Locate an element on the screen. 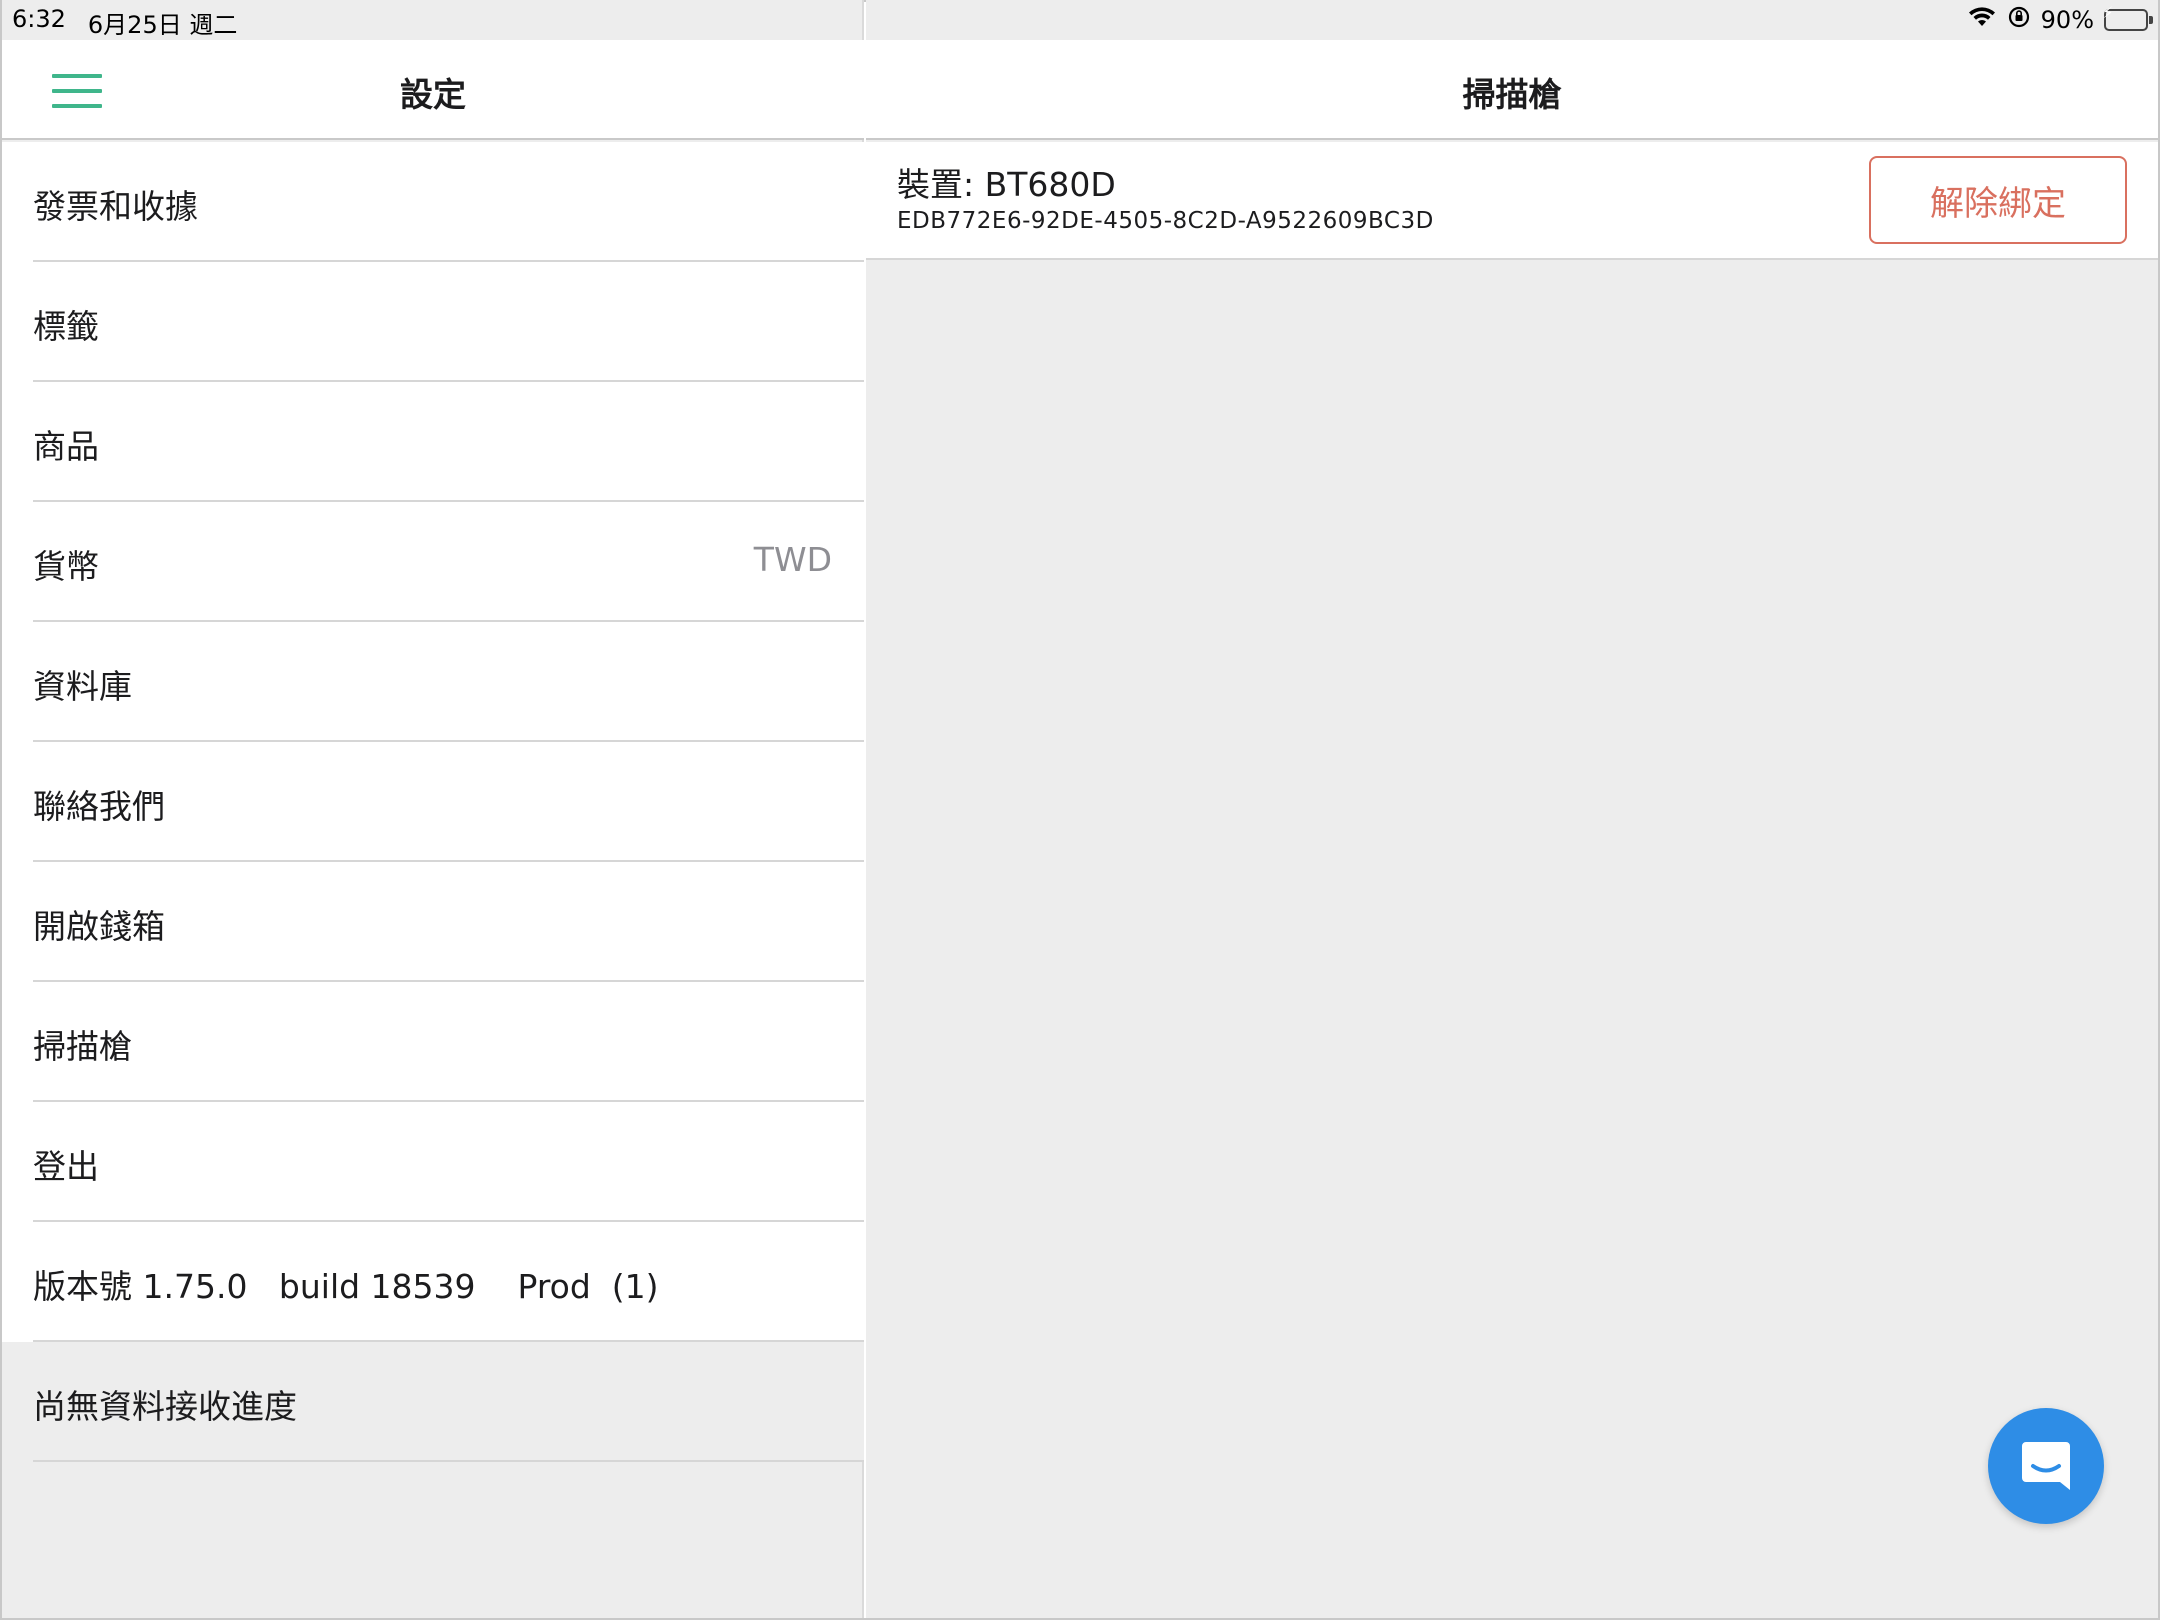  device-uuid: EDB772E6-92DE-4505-8C2D-A9522609BC3D is located at coordinates (1165, 221).